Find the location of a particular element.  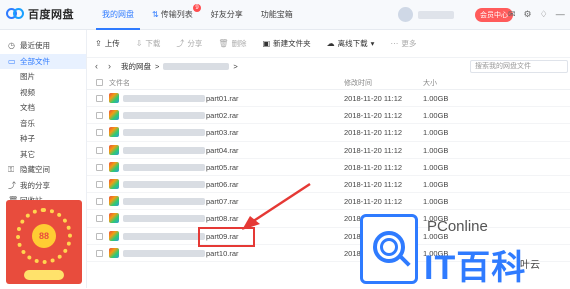

tab-transfer-list: ⇅ 传输列表 9 is located at coordinates (173, 15).